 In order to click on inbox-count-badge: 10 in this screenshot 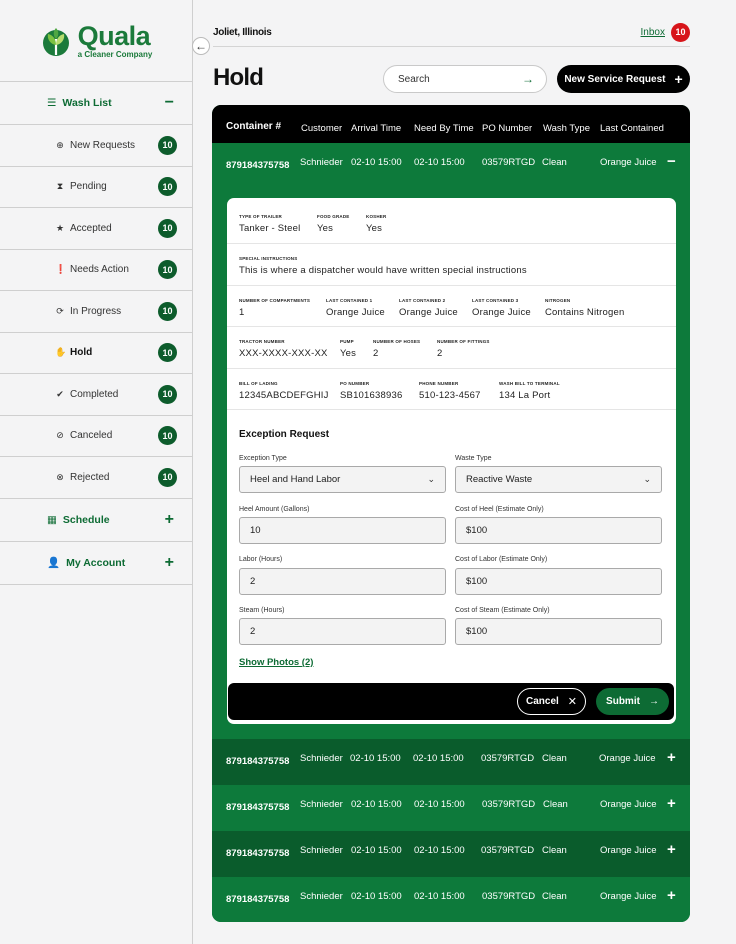, I will do `click(680, 32)`.